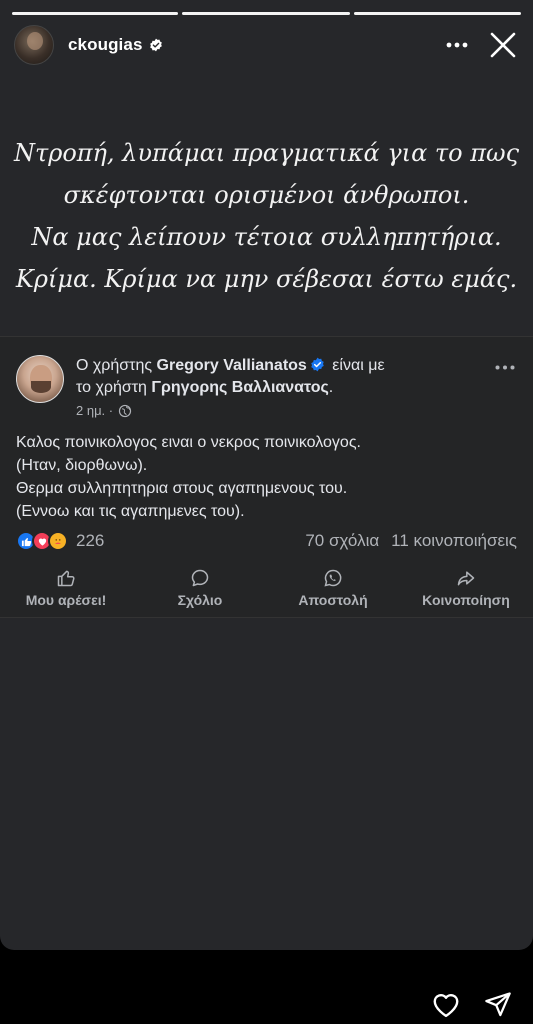 This screenshot has width=533, height=1024. I want to click on close-button, so click(503, 45).